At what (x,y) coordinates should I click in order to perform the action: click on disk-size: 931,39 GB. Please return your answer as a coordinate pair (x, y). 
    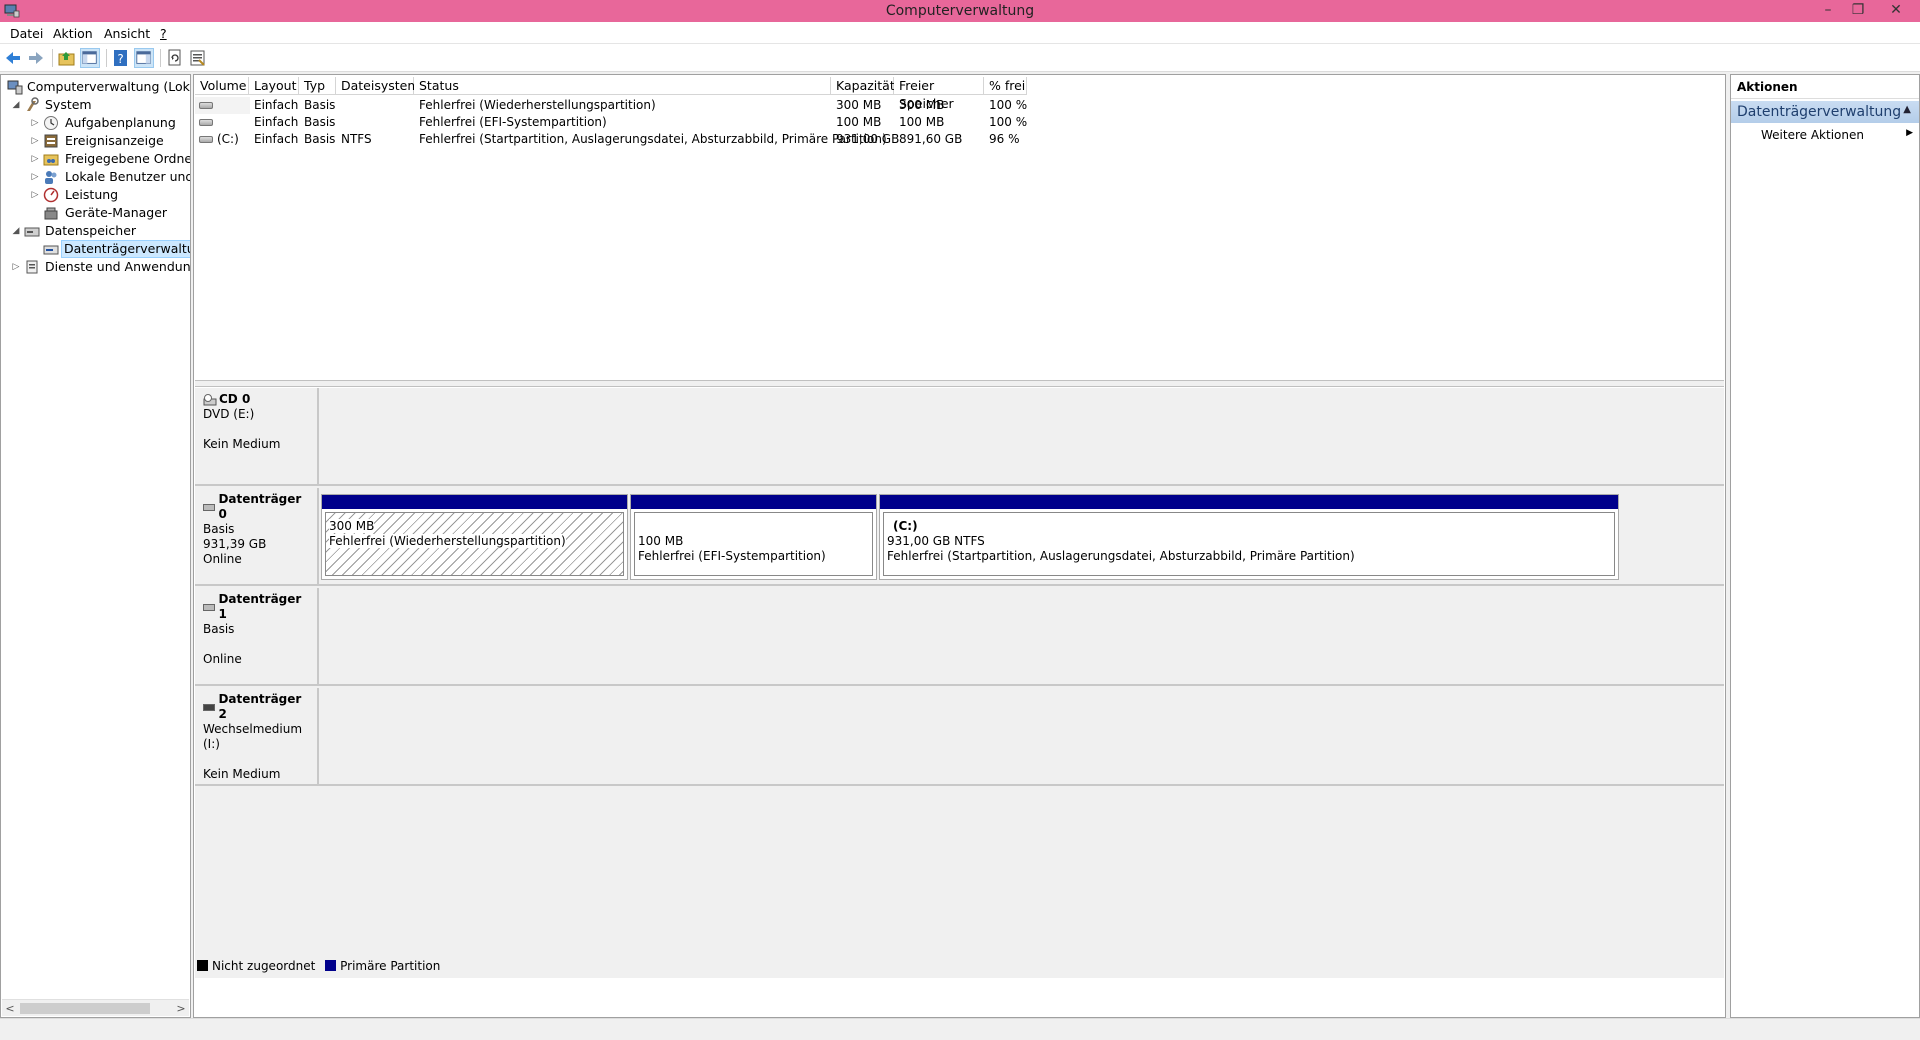
    Looking at the image, I should click on (235, 544).